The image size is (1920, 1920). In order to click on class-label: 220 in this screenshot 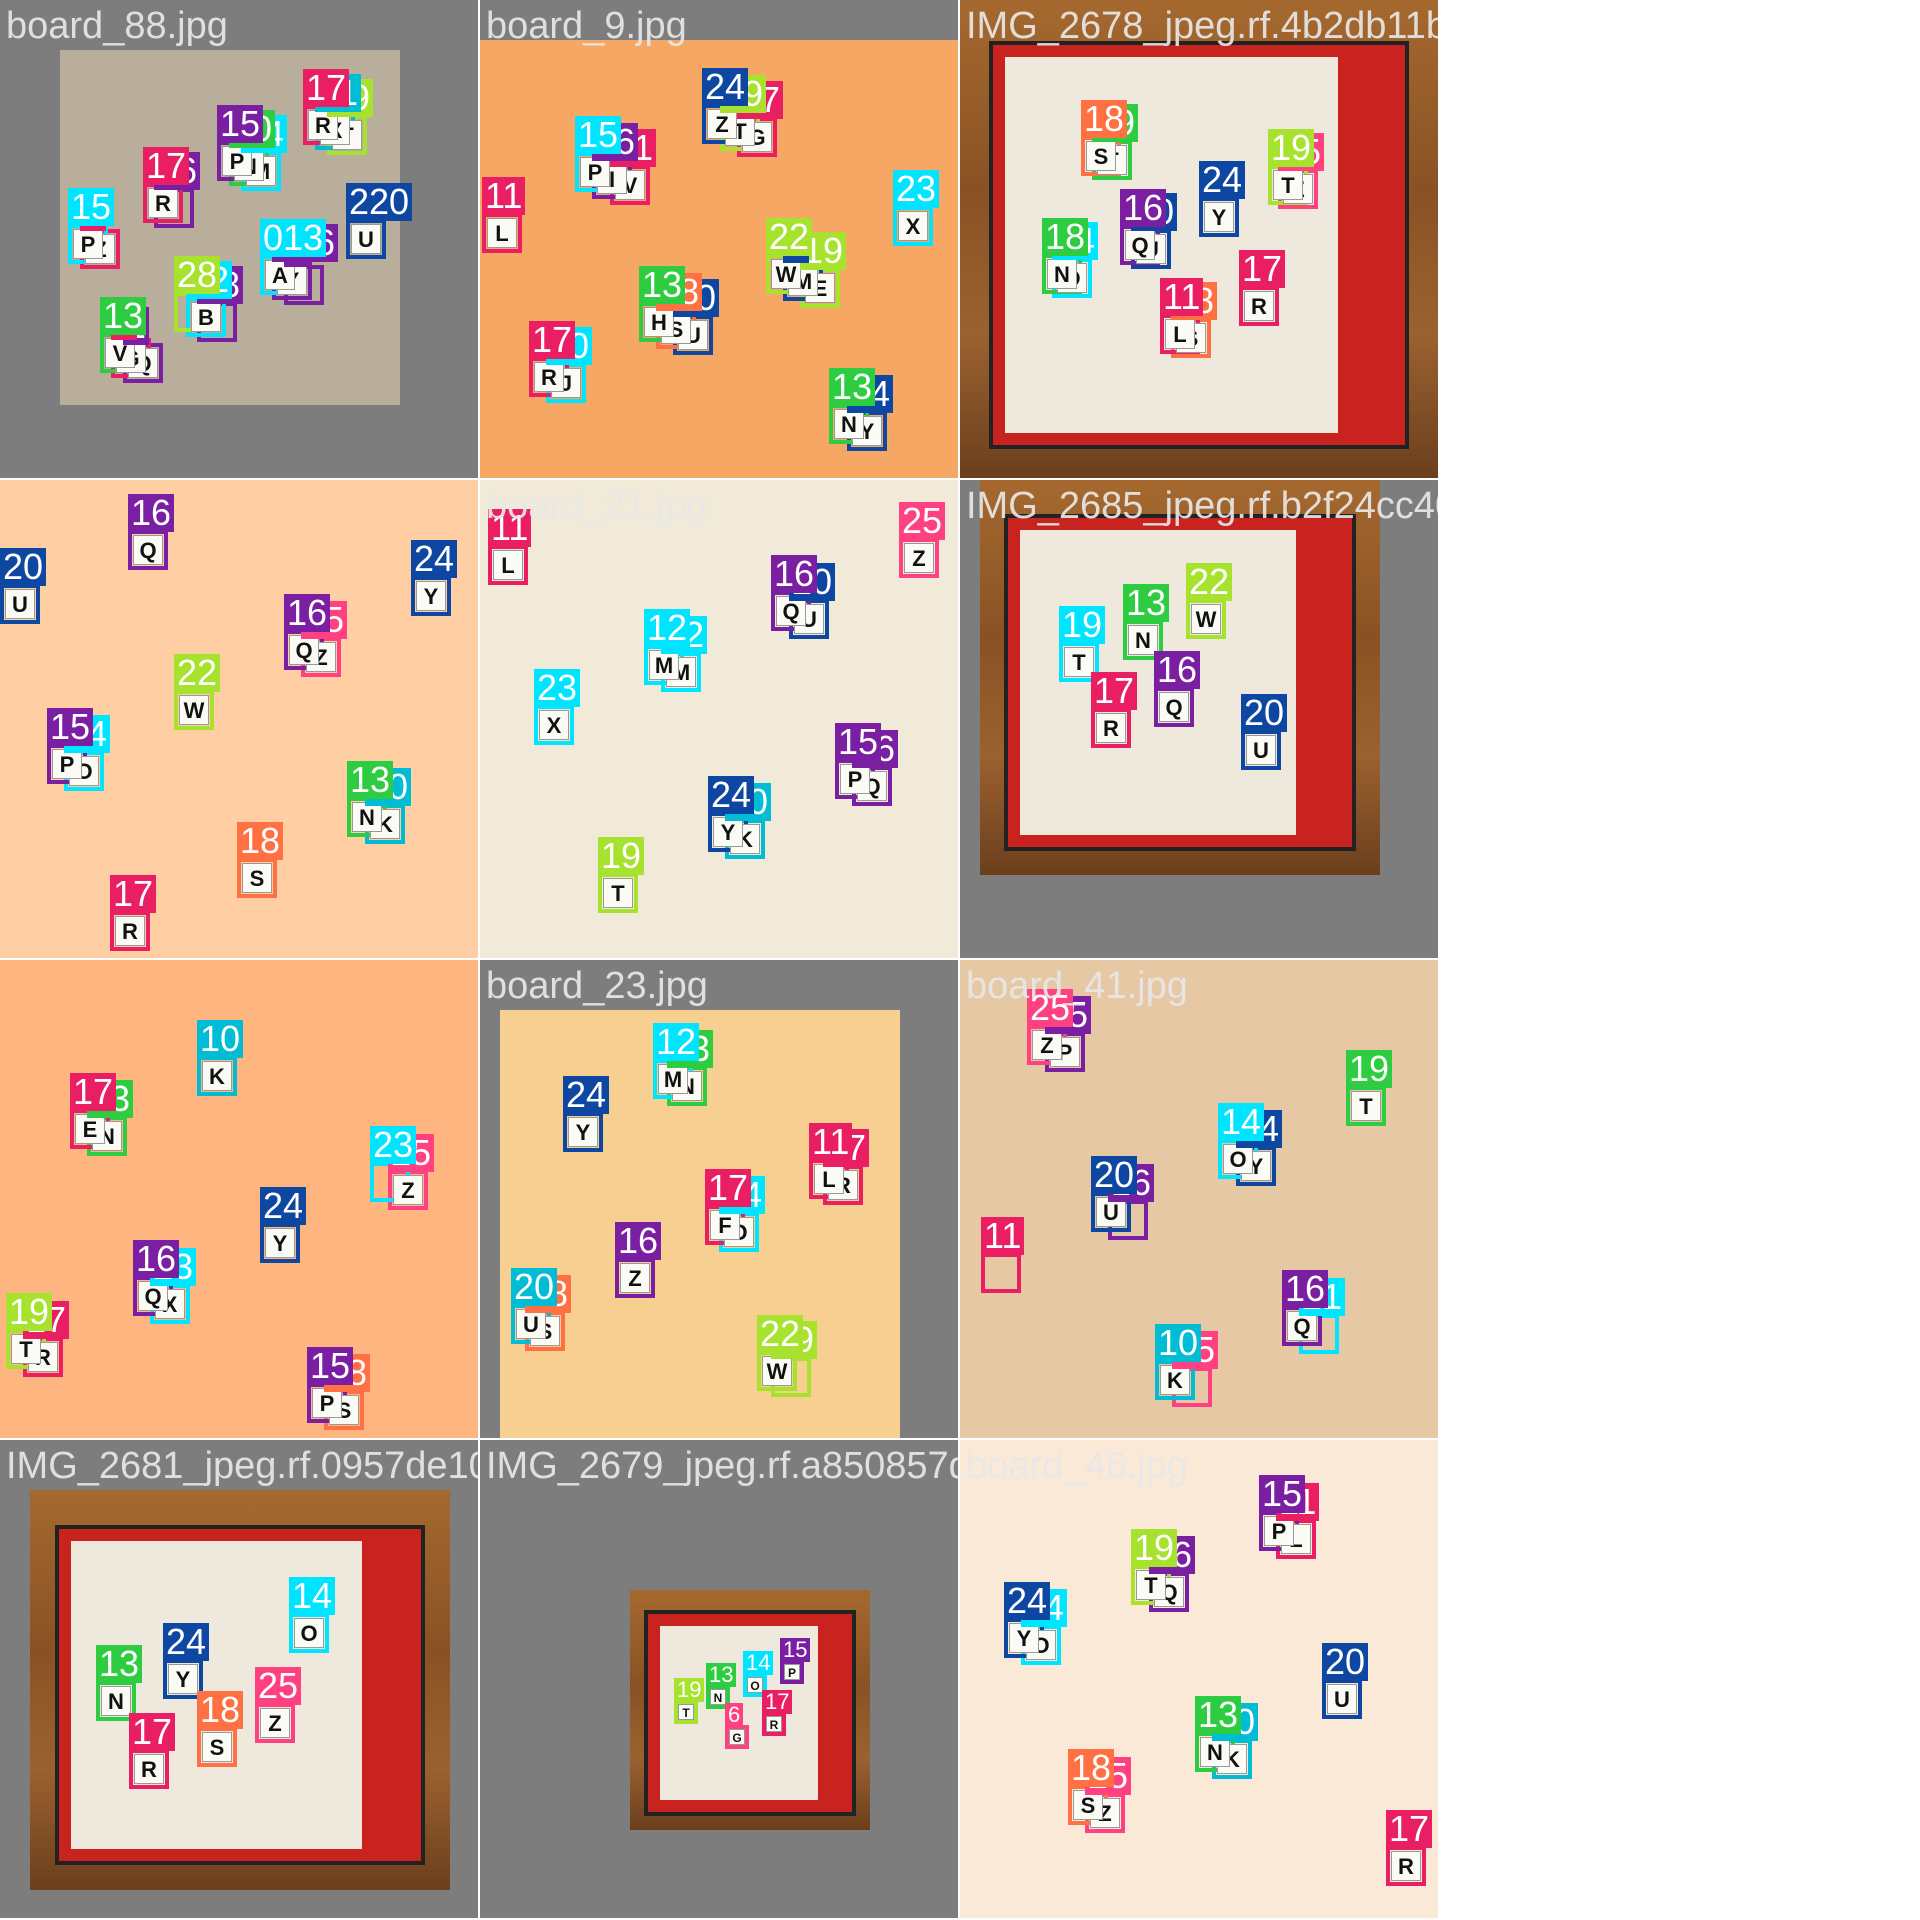, I will do `click(379, 202)`.